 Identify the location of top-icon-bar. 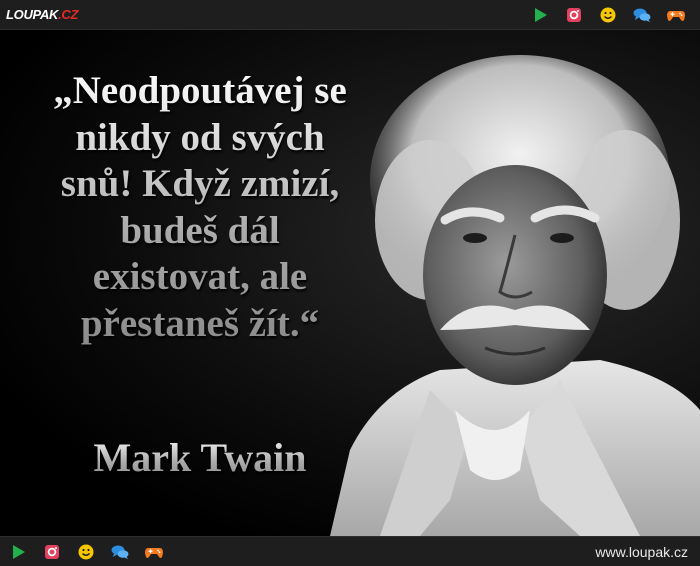
(608, 15).